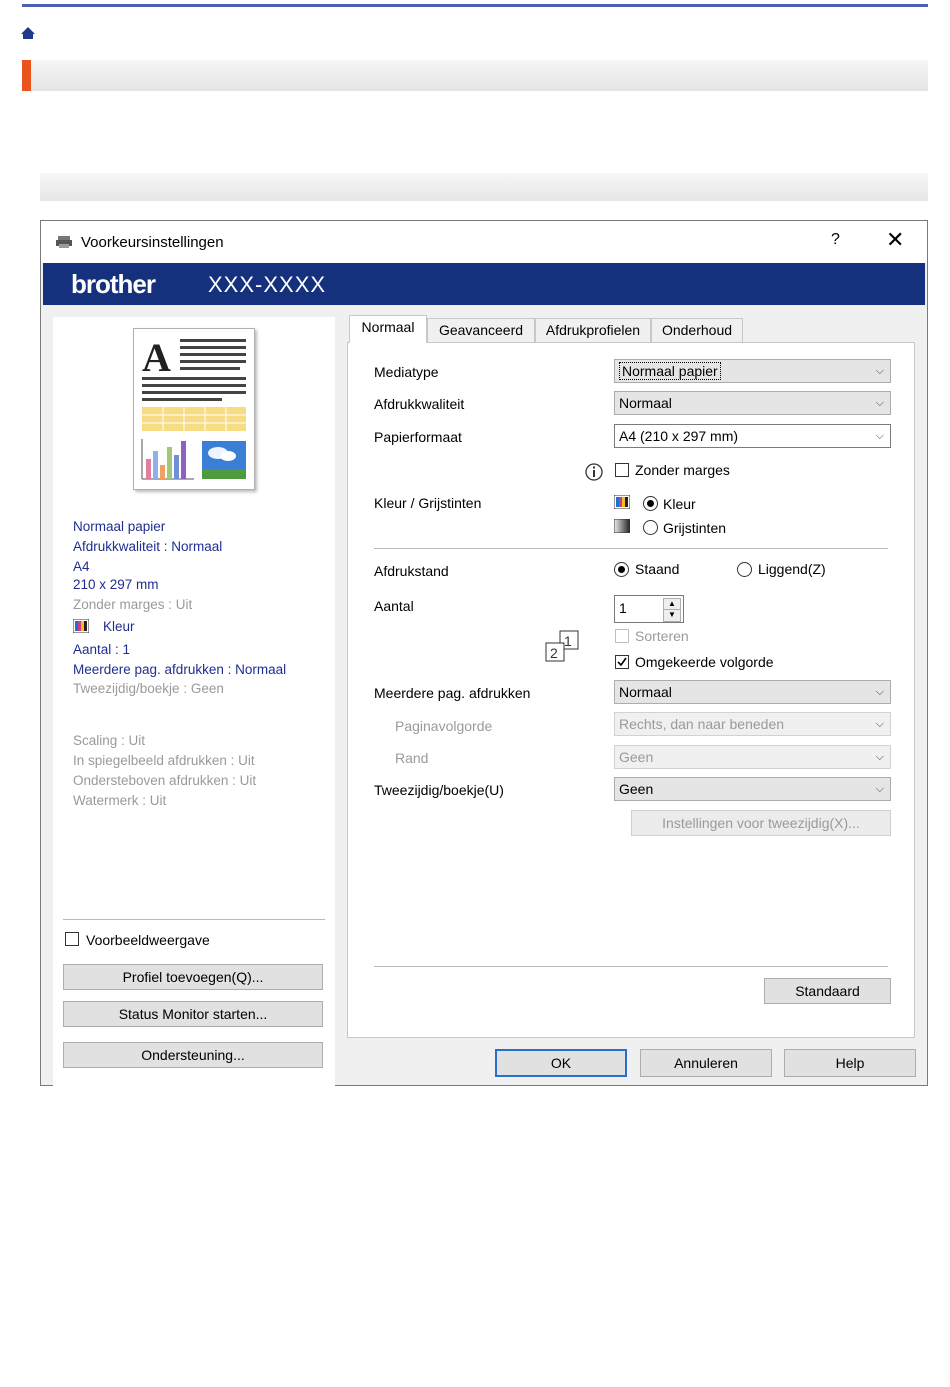  Describe the element at coordinates (81, 626) in the screenshot. I see `color-mode-icon` at that location.